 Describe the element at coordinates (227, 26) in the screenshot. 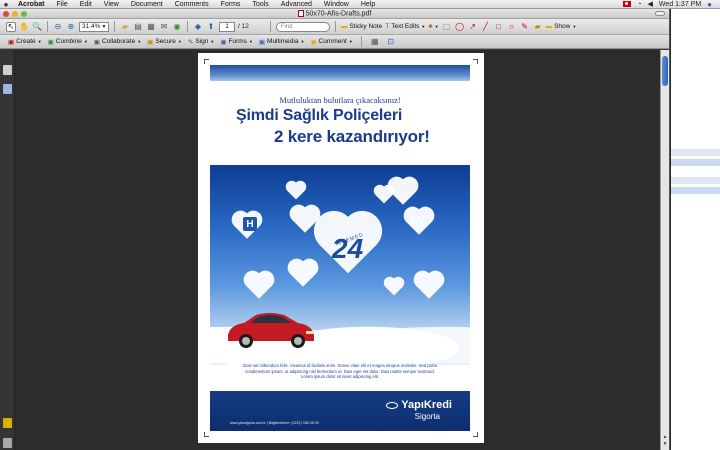

I see `page-number-input: 1` at that location.